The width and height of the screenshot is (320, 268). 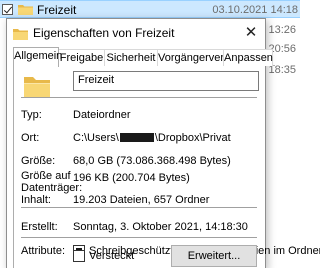 I want to click on contents-label: Inhalt:, so click(x=36, y=200).